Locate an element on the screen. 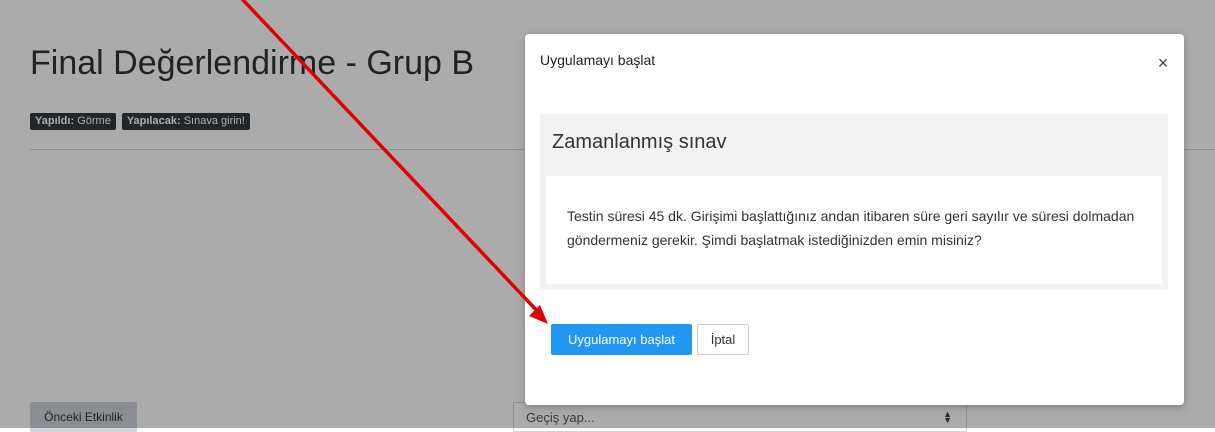 This screenshot has height=432, width=1215. start-attempt-button: Uygulamayı başlat is located at coordinates (621, 339).